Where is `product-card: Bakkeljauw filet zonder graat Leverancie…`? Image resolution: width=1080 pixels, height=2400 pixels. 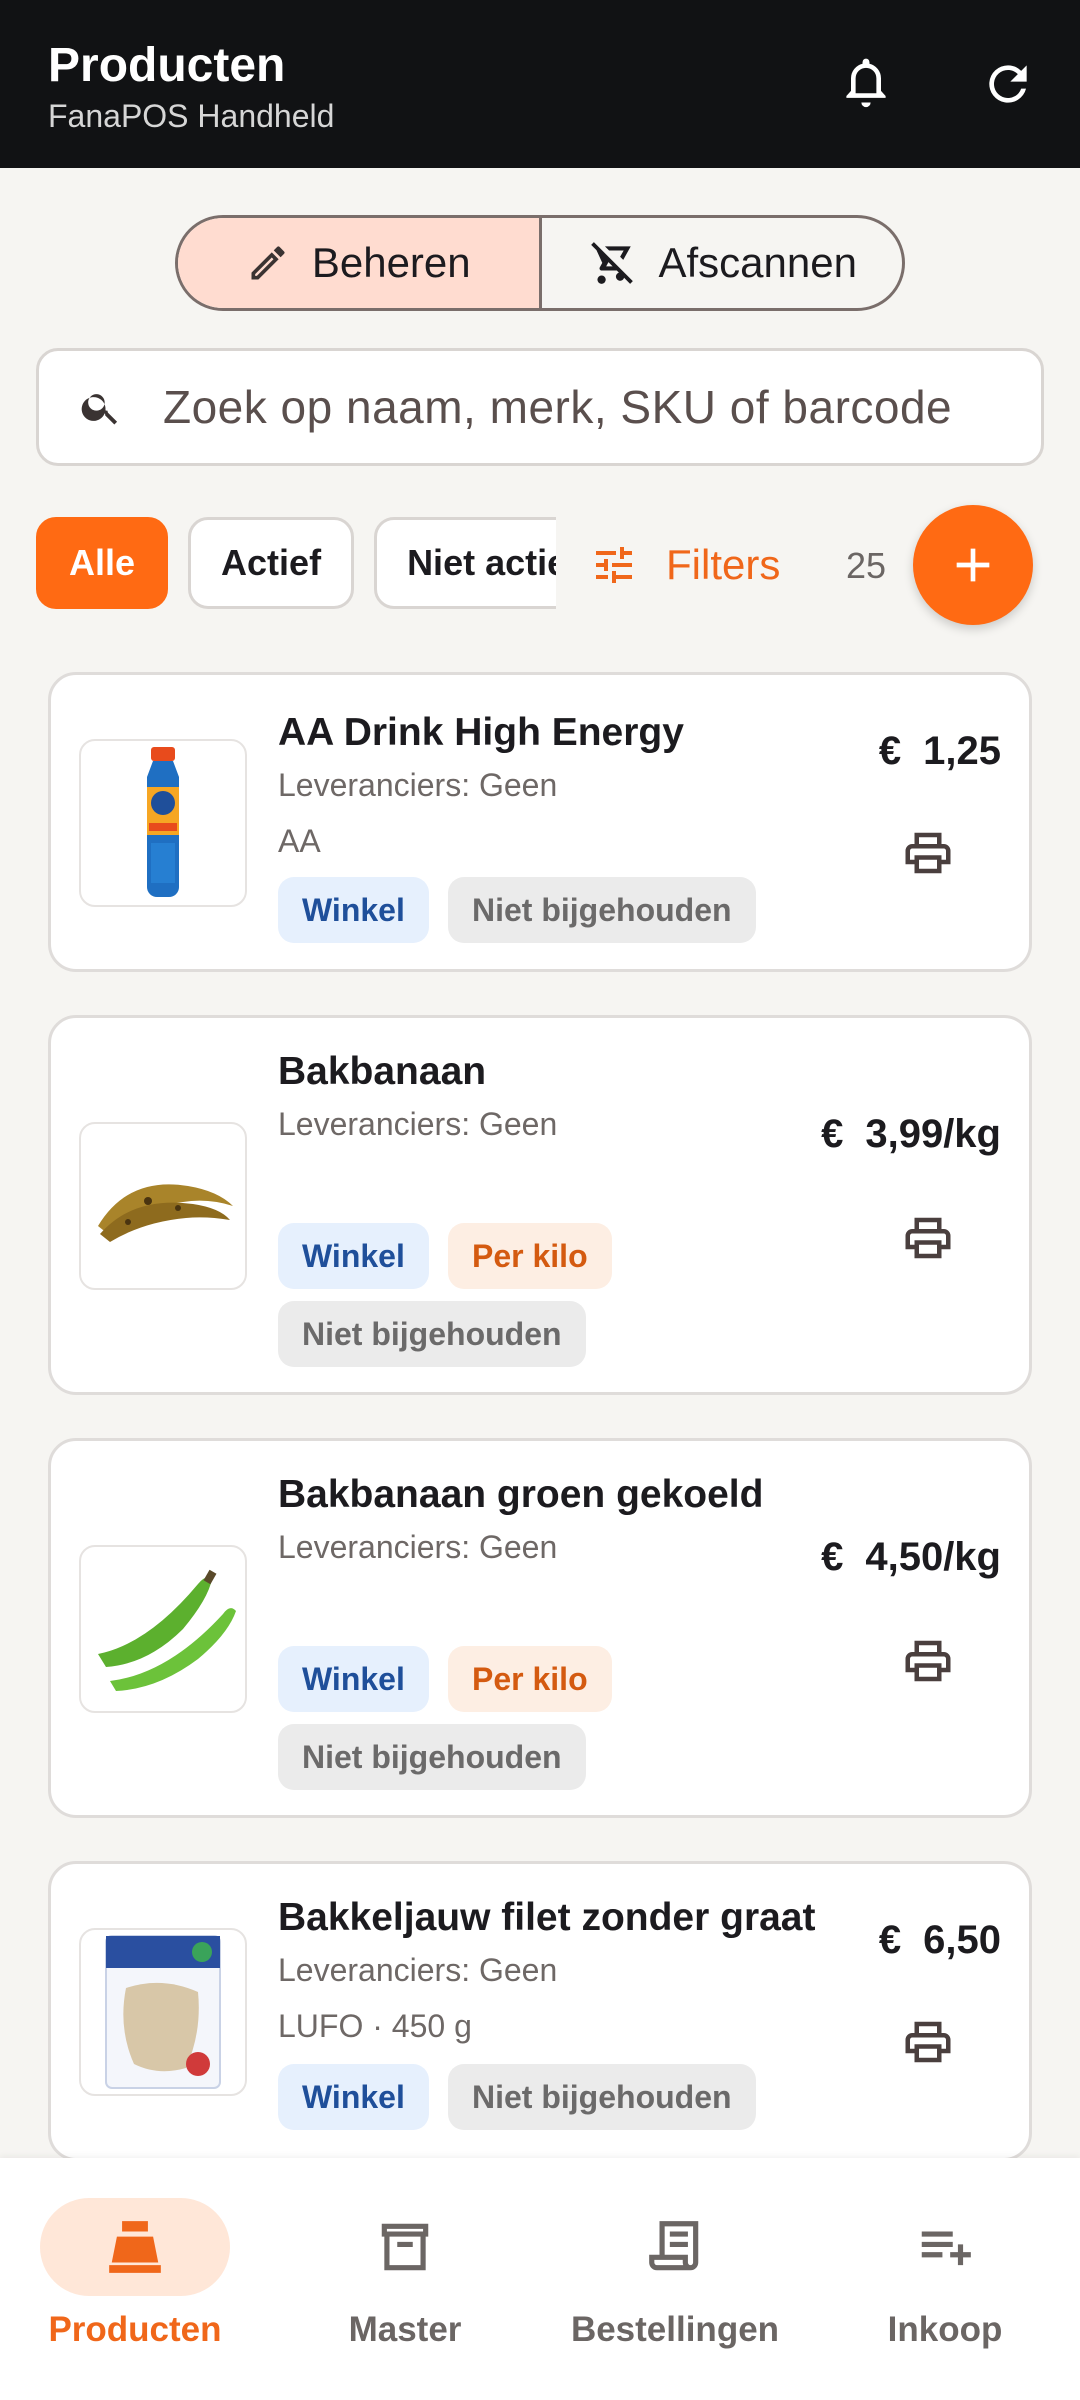 product-card: Bakkeljauw filet zonder graat Leverancie… is located at coordinates (540, 2011).